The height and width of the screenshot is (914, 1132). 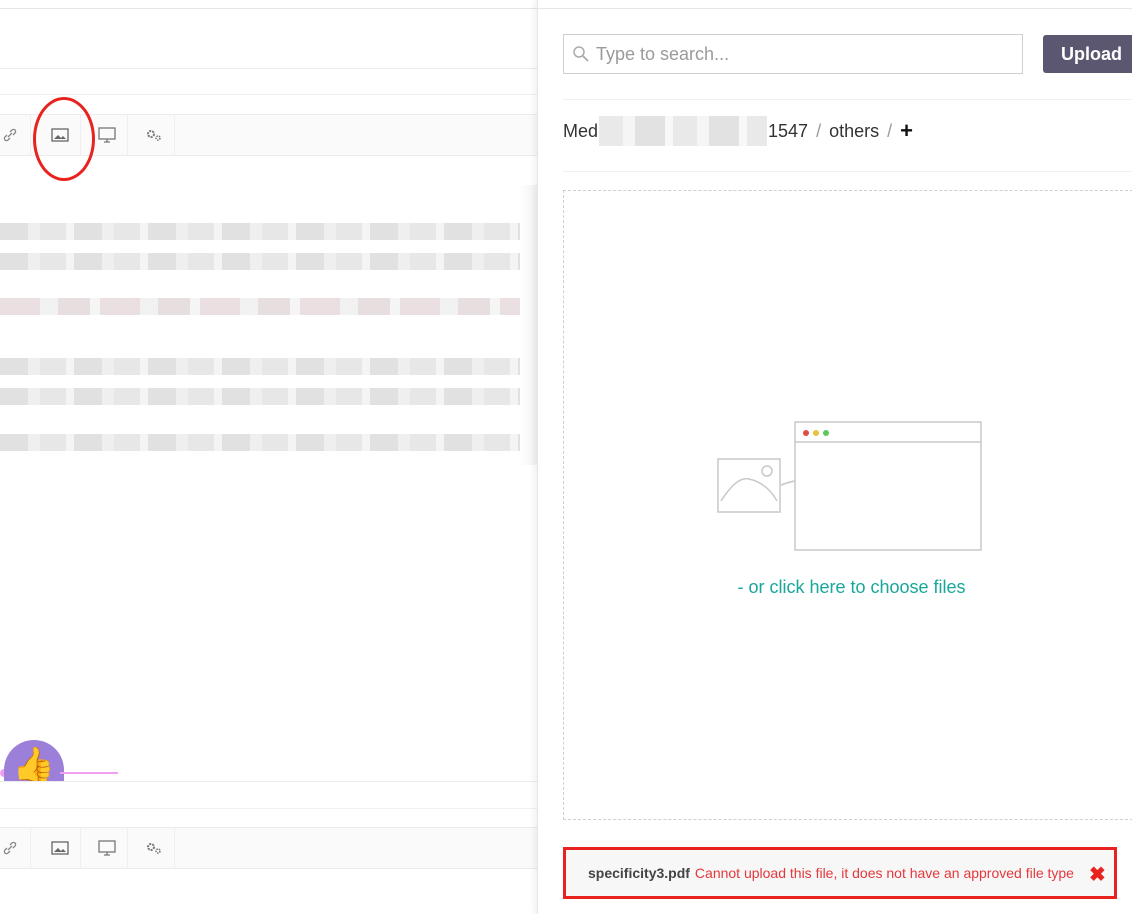 What do you see at coordinates (1097, 875) in the screenshot?
I see `close-icon: ✖` at bounding box center [1097, 875].